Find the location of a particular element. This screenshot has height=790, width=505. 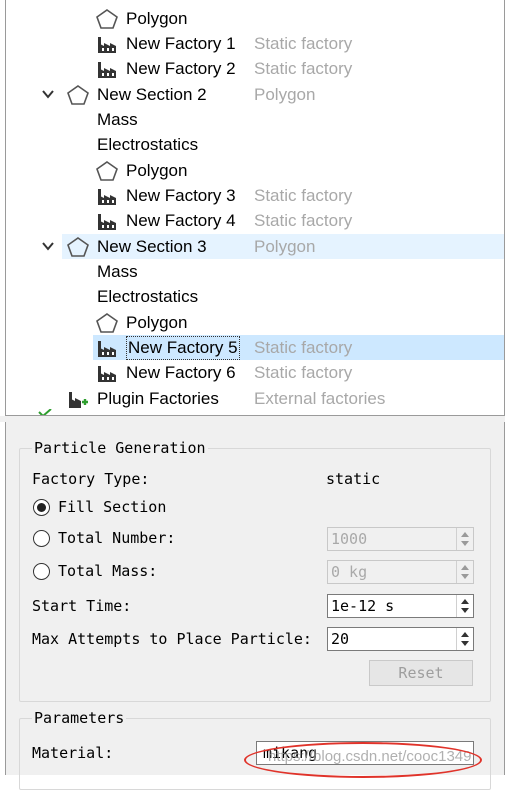

tree-item-label: New Factory 6 is located at coordinates (181, 372).